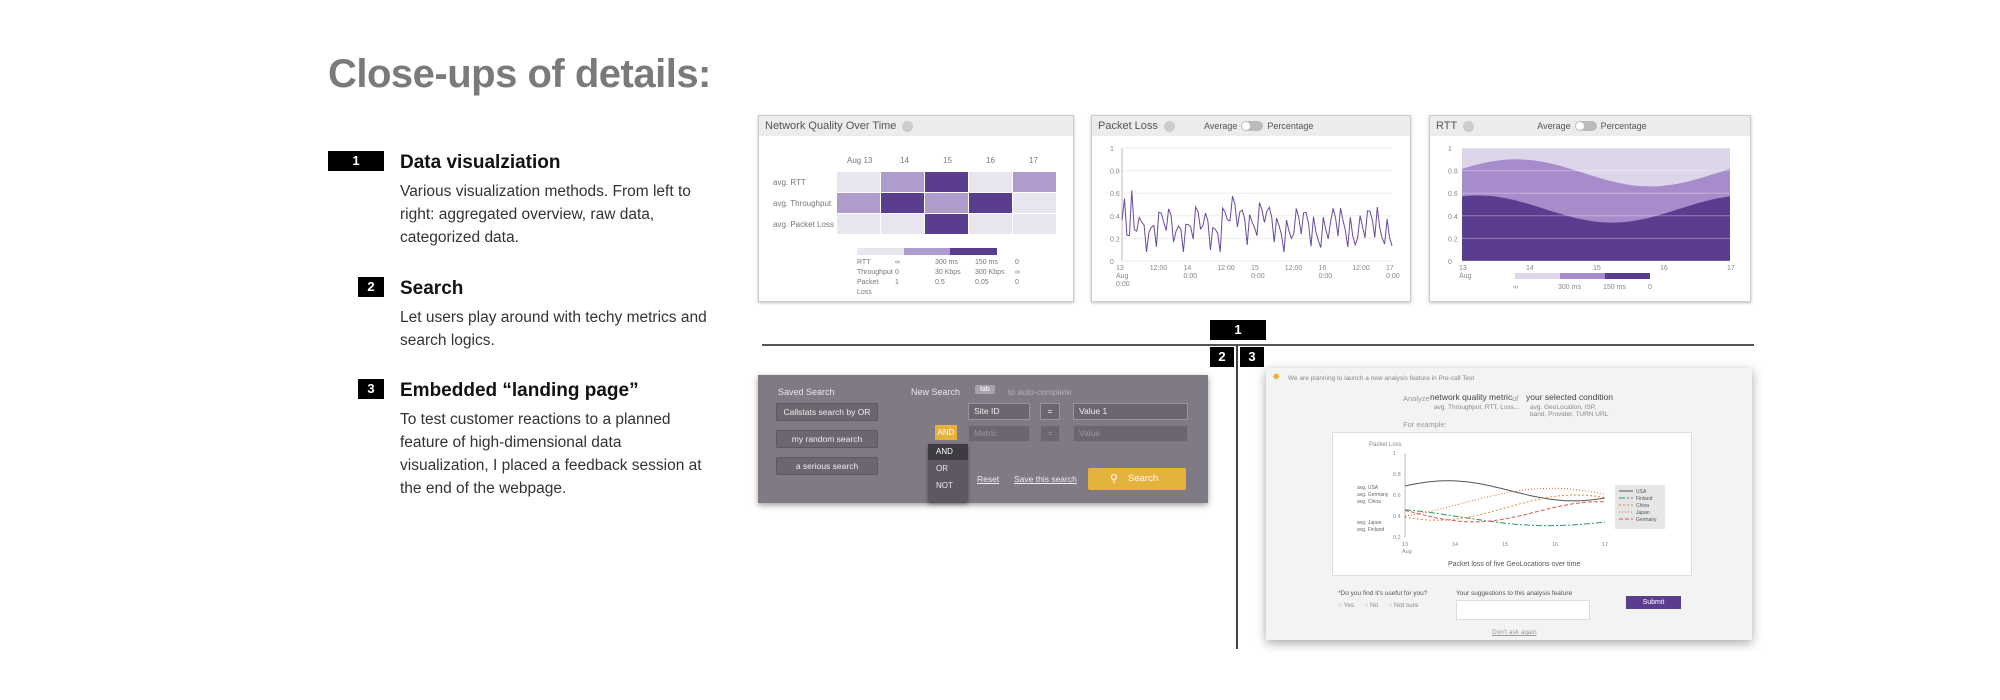 This screenshot has width=2000, height=700. Describe the element at coordinates (1373, 495) in the screenshot. I see `series-start-label: avg. Germany` at that location.